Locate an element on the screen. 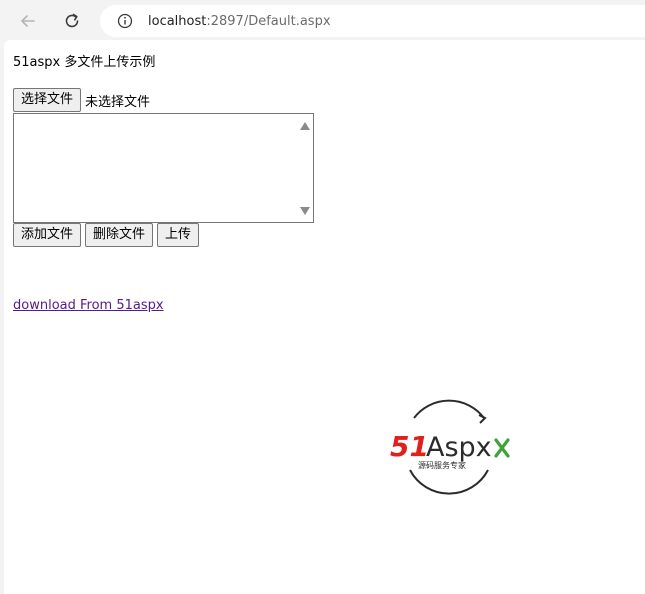 This screenshot has width=645, height=594. no-file-selected-text: 未选择文件 is located at coordinates (118, 102).